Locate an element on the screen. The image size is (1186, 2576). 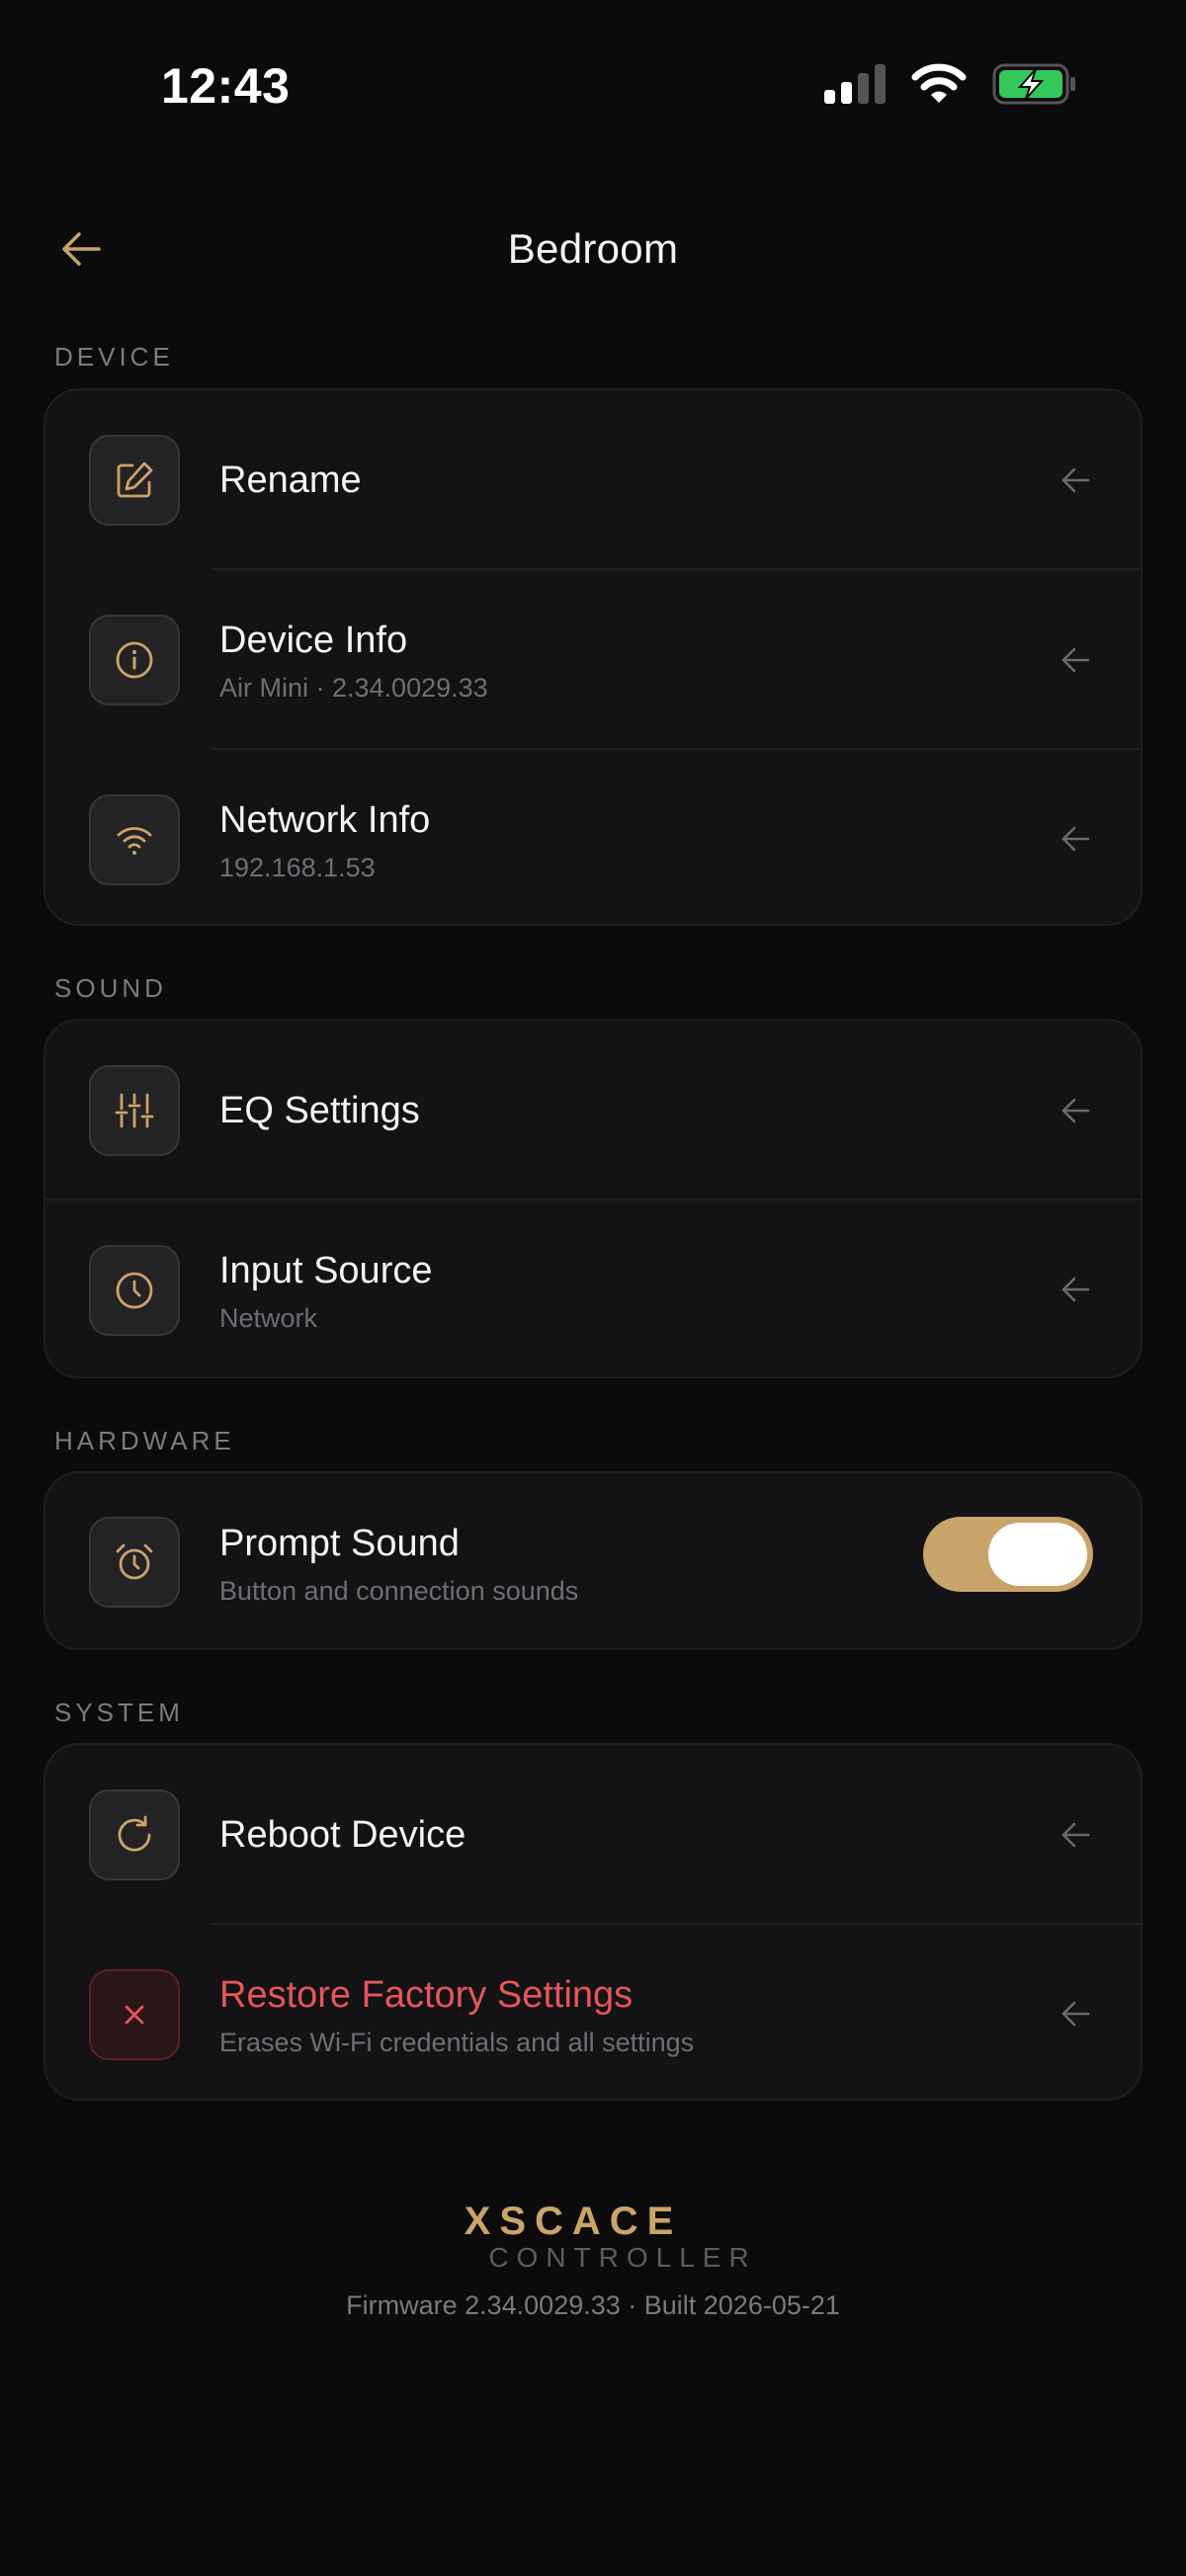
battery-charging-icon is located at coordinates (1033, 84).